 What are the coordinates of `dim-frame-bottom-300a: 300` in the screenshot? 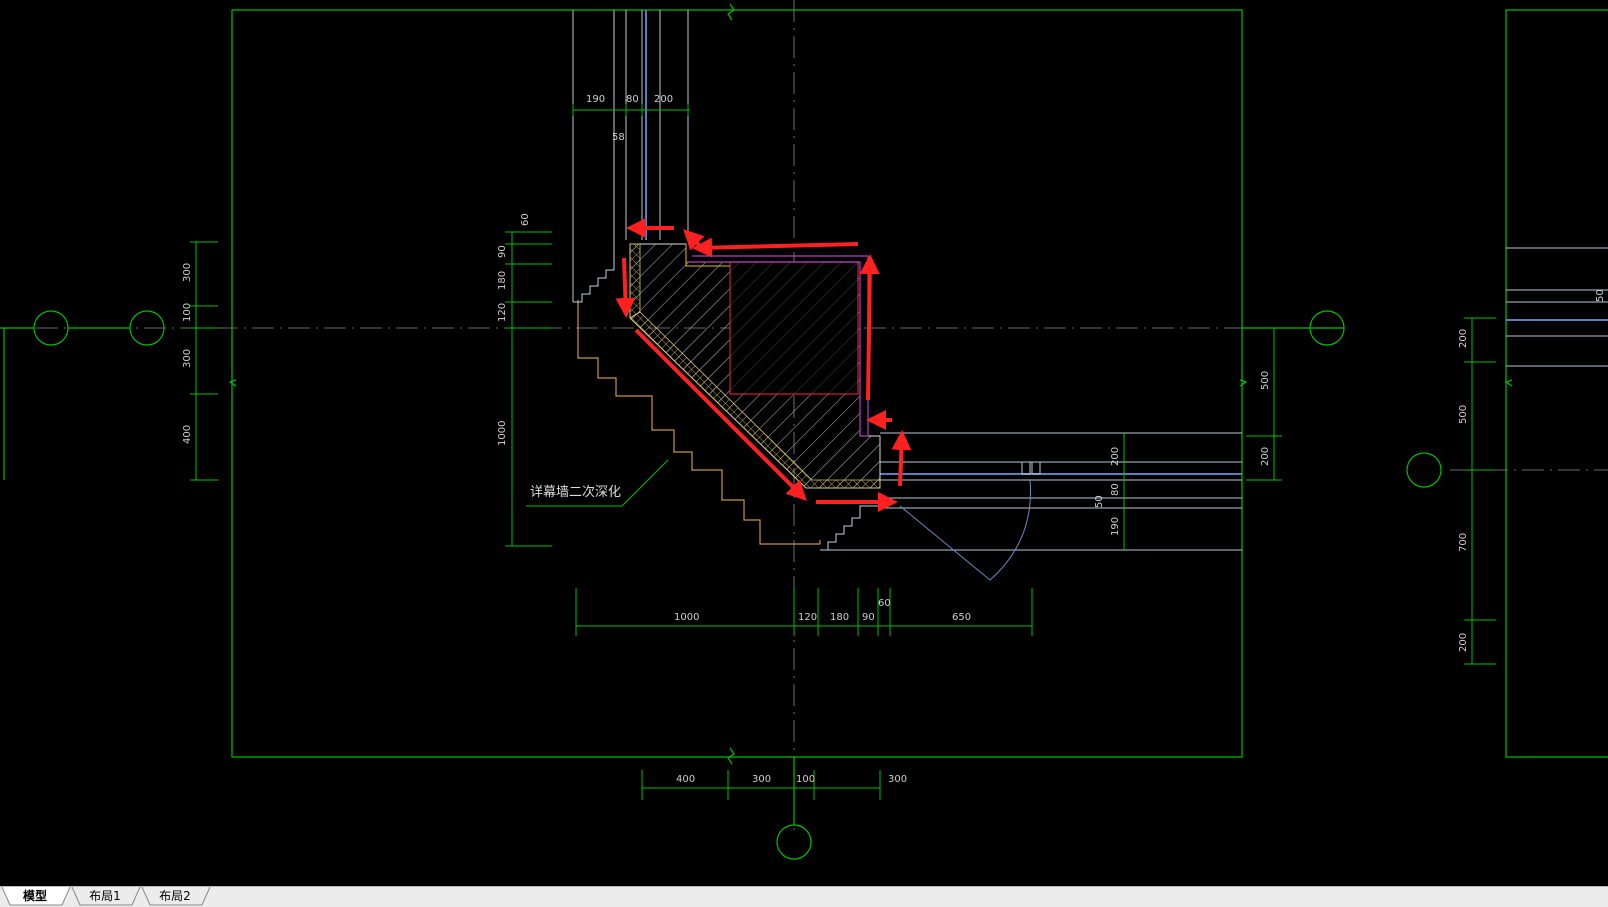 It's located at (761, 779).